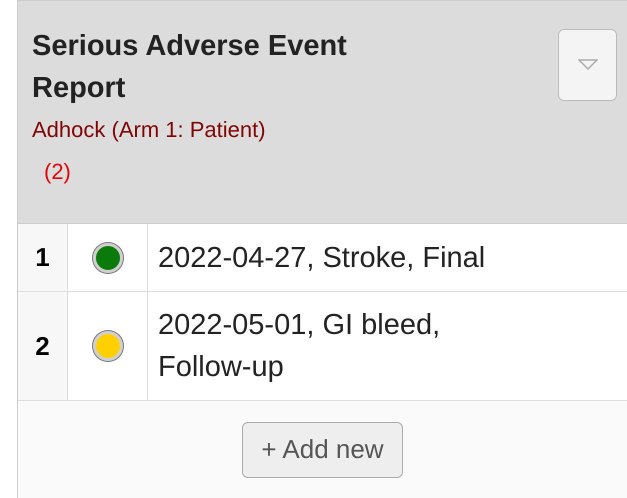  I want to click on record-count: (2), so click(58, 172).